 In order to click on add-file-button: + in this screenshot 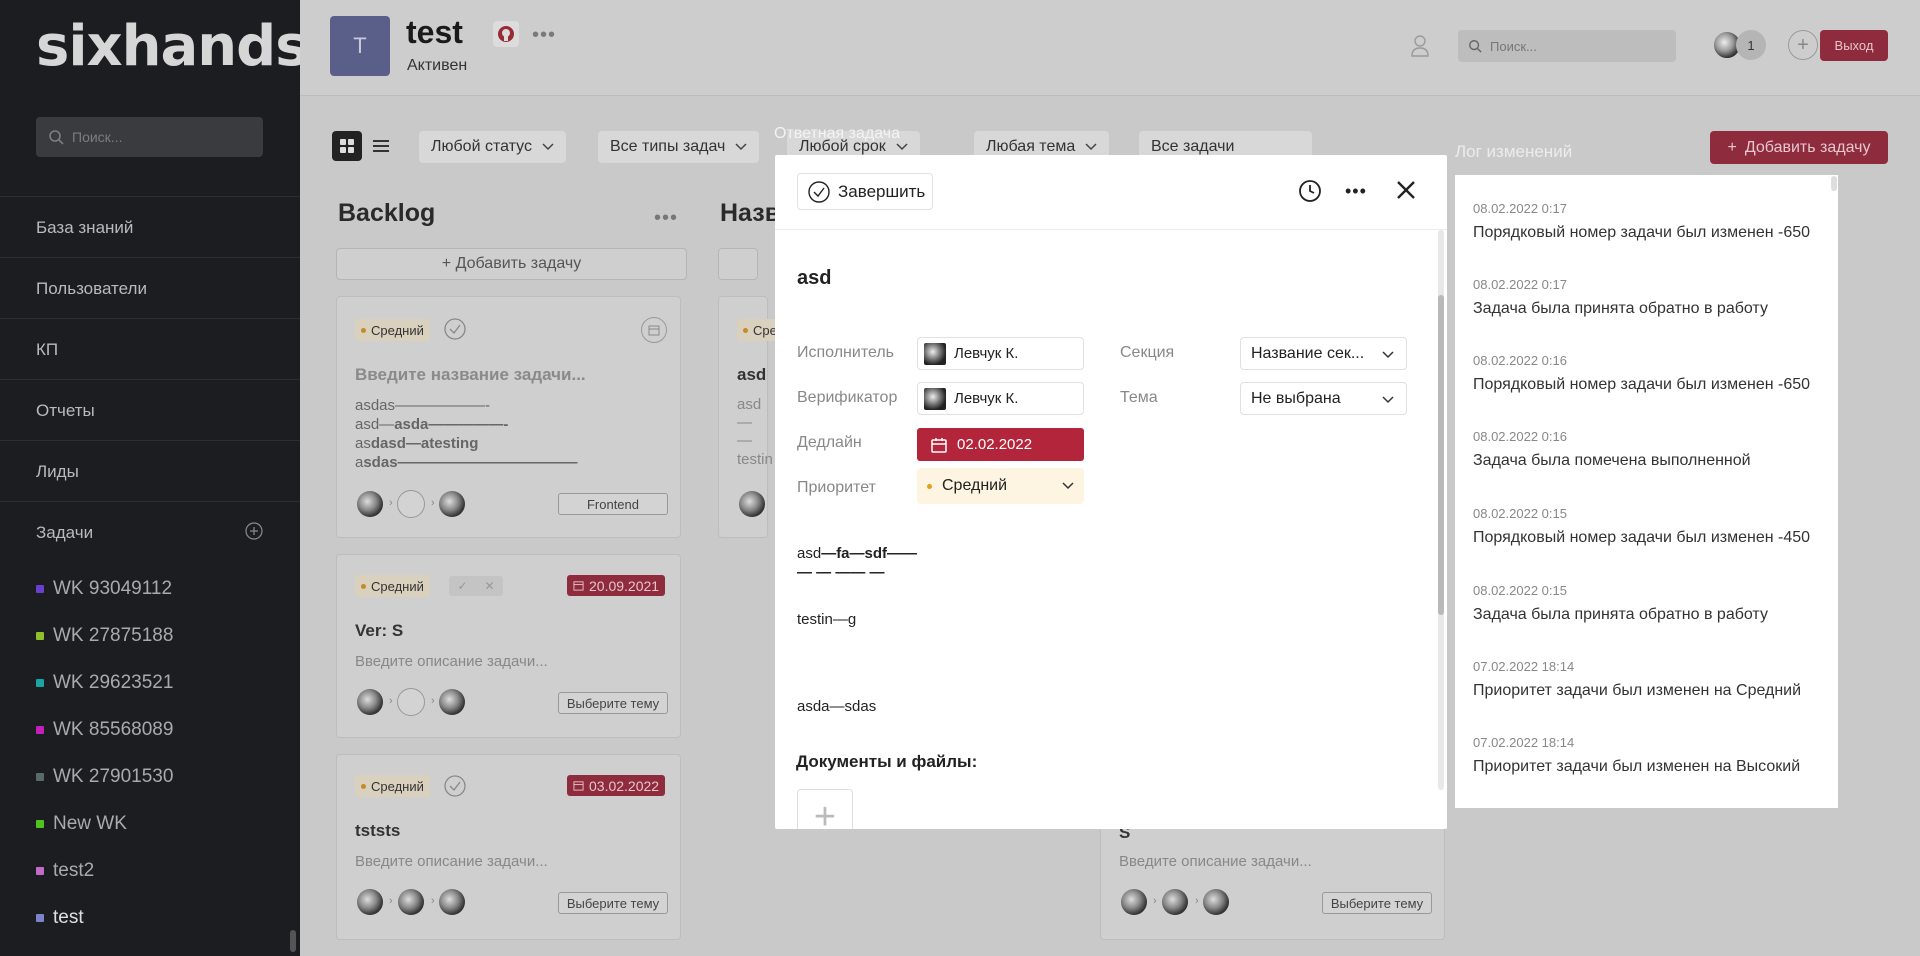, I will do `click(825, 809)`.